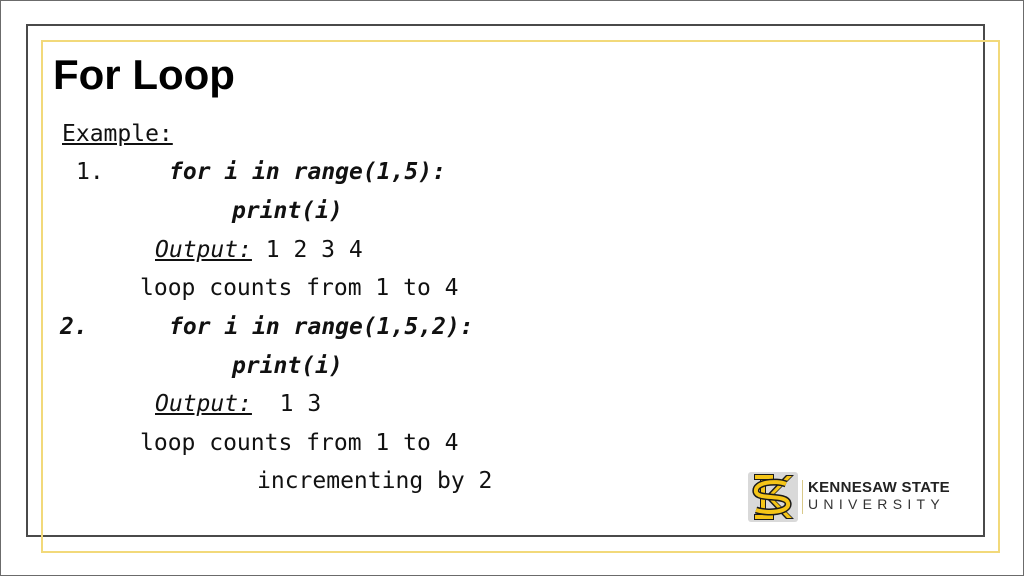 This screenshot has width=1024, height=576. Describe the element at coordinates (90, 172) in the screenshot. I see `example1-number: 1.` at that location.